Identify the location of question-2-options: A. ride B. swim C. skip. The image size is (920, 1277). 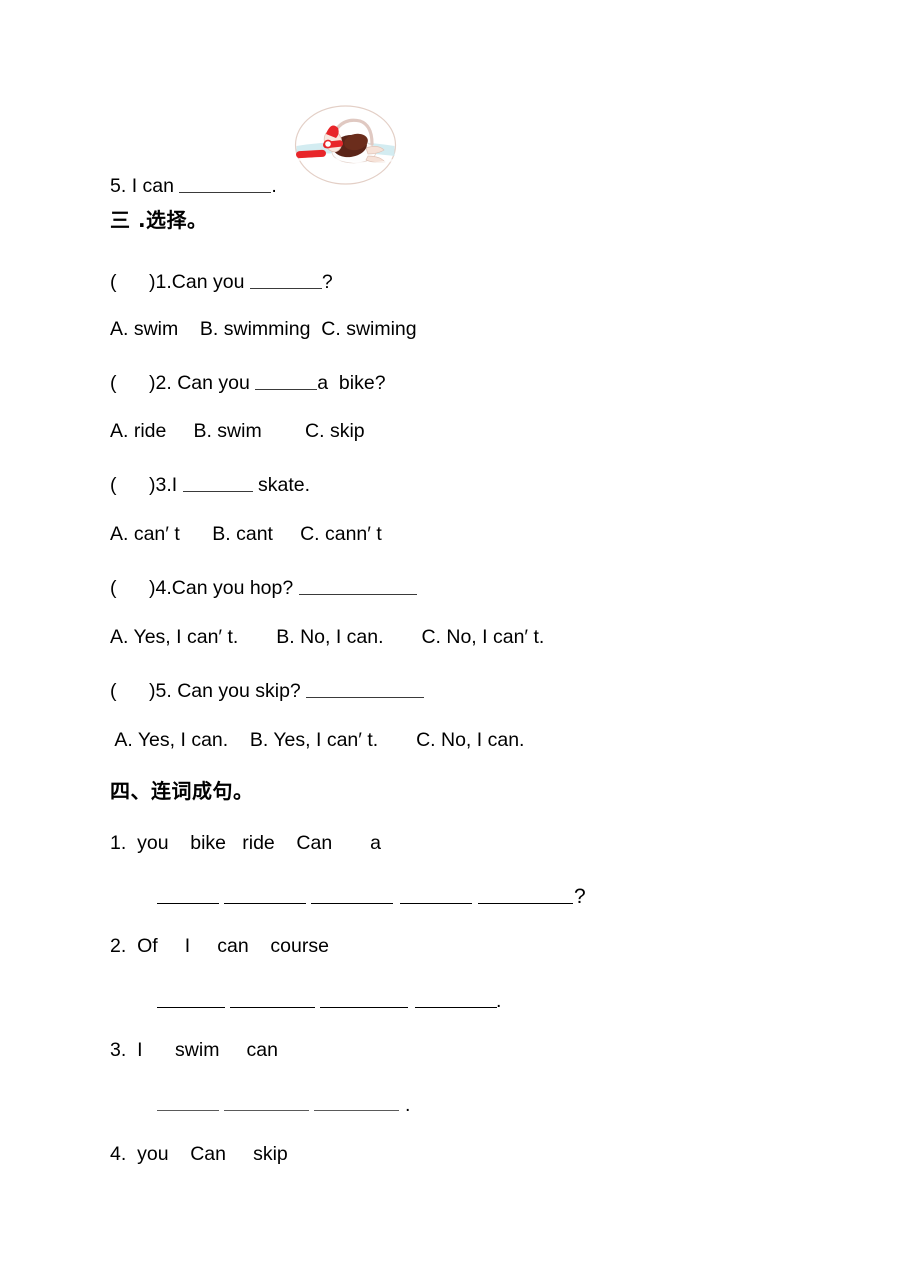
(237, 431).